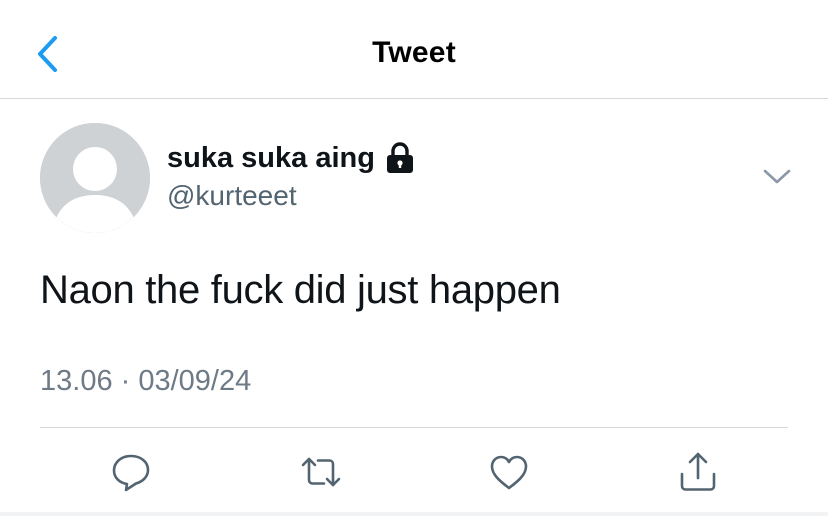 This screenshot has width=828, height=516. Describe the element at coordinates (400, 158) in the screenshot. I see `lock-icon` at that location.